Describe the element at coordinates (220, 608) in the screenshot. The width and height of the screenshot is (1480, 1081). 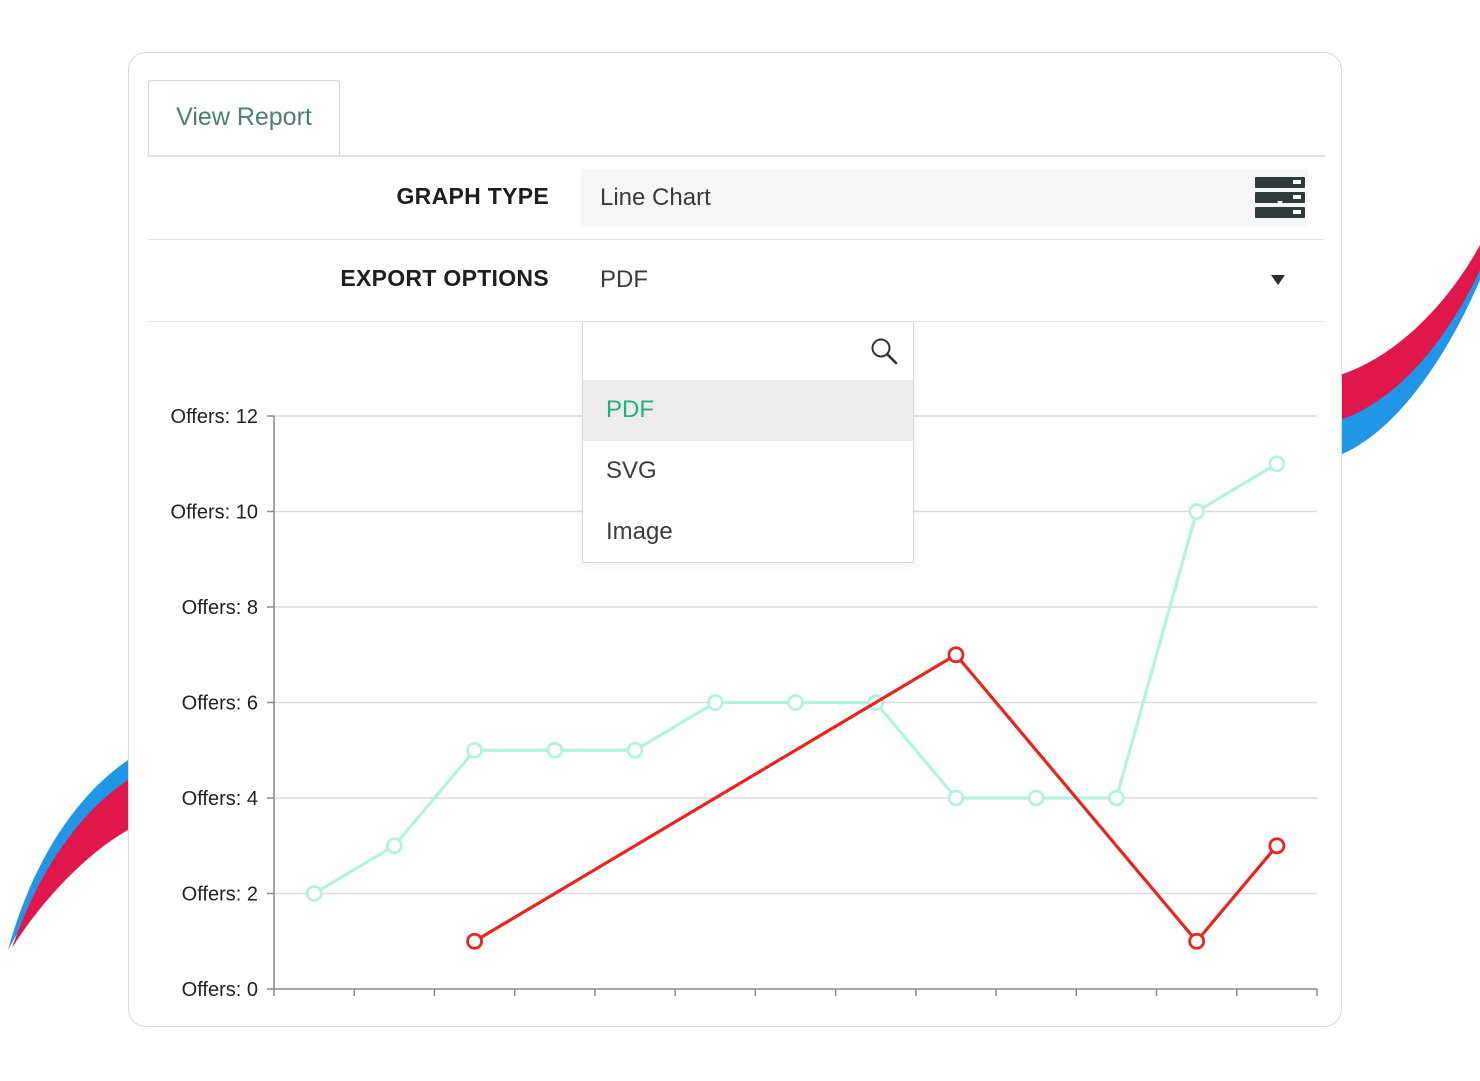
I see `y-tick-label: Offers: 8` at that location.